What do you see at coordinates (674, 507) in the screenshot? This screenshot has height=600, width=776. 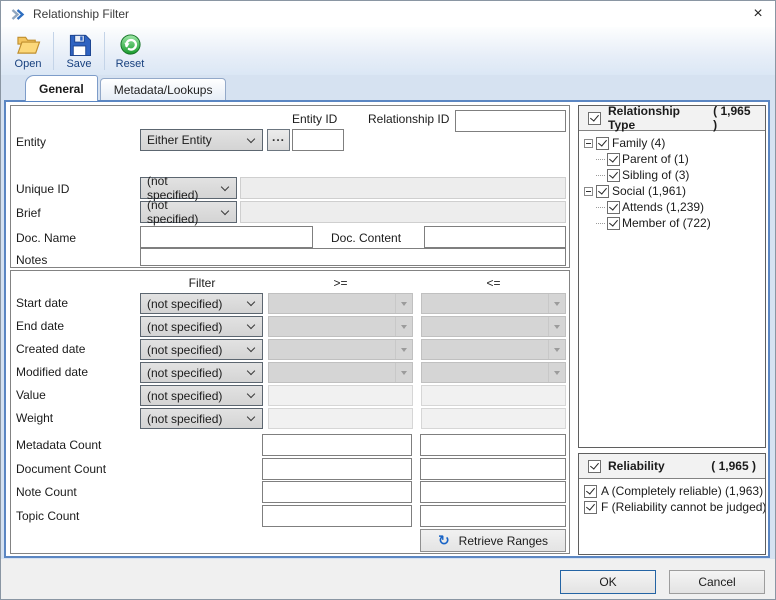 I see `reliability-item-f: F (Reliability cannot be judged) (` at bounding box center [674, 507].